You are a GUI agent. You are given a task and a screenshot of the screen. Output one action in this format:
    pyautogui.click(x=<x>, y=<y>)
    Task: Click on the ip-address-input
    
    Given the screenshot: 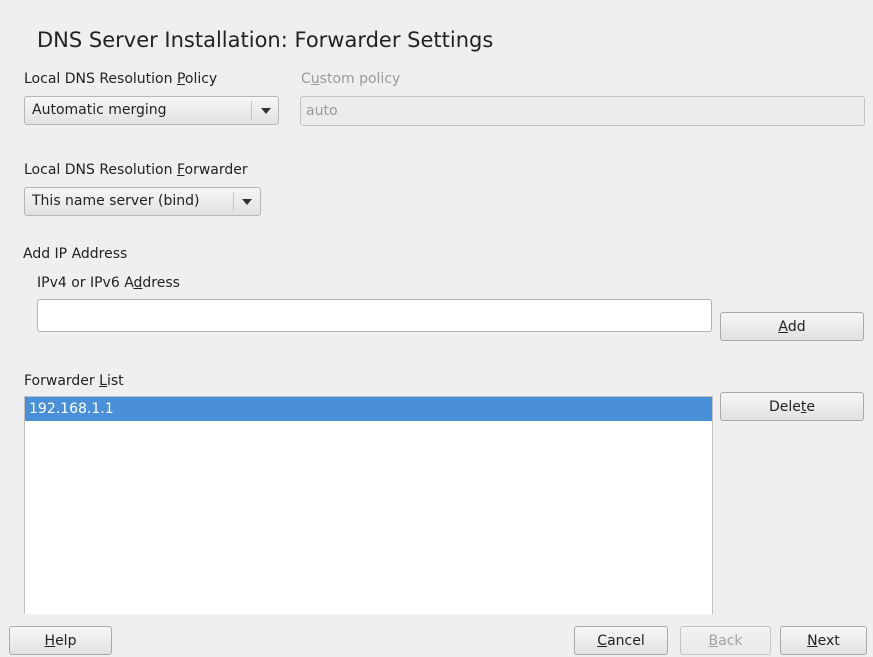 What is the action you would take?
    pyautogui.click(x=374, y=315)
    